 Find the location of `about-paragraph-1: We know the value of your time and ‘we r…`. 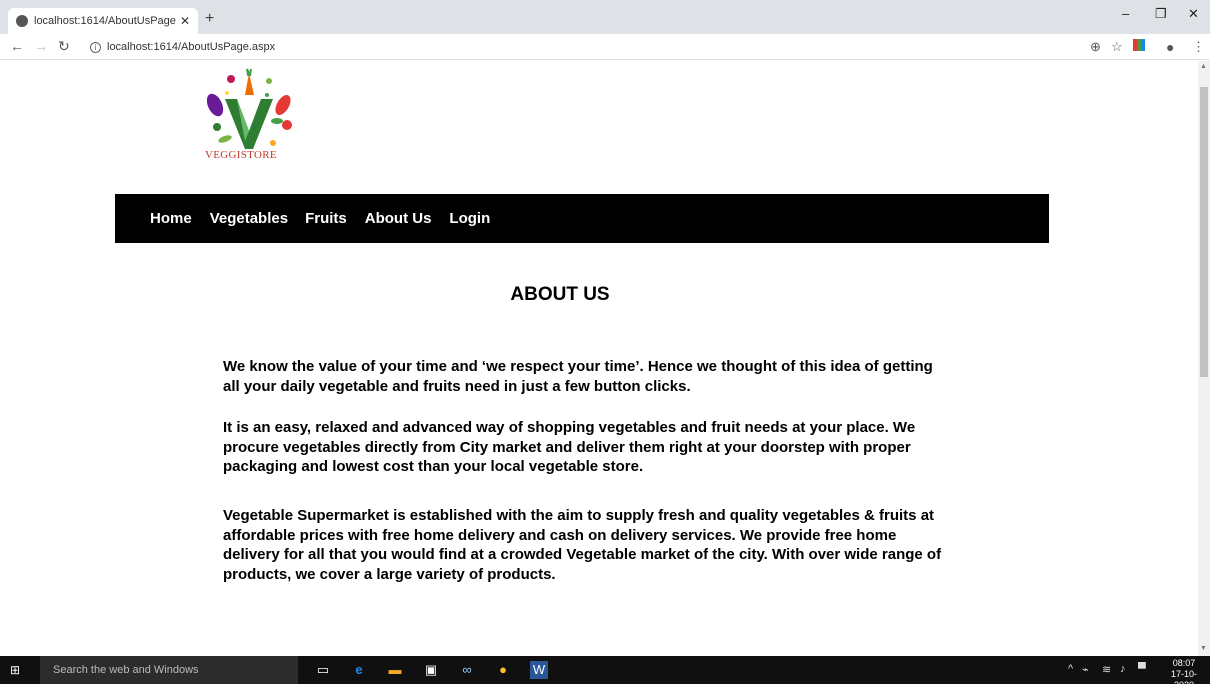

about-paragraph-1: We know the value of your time and ‘we r… is located at coordinates (578, 376).